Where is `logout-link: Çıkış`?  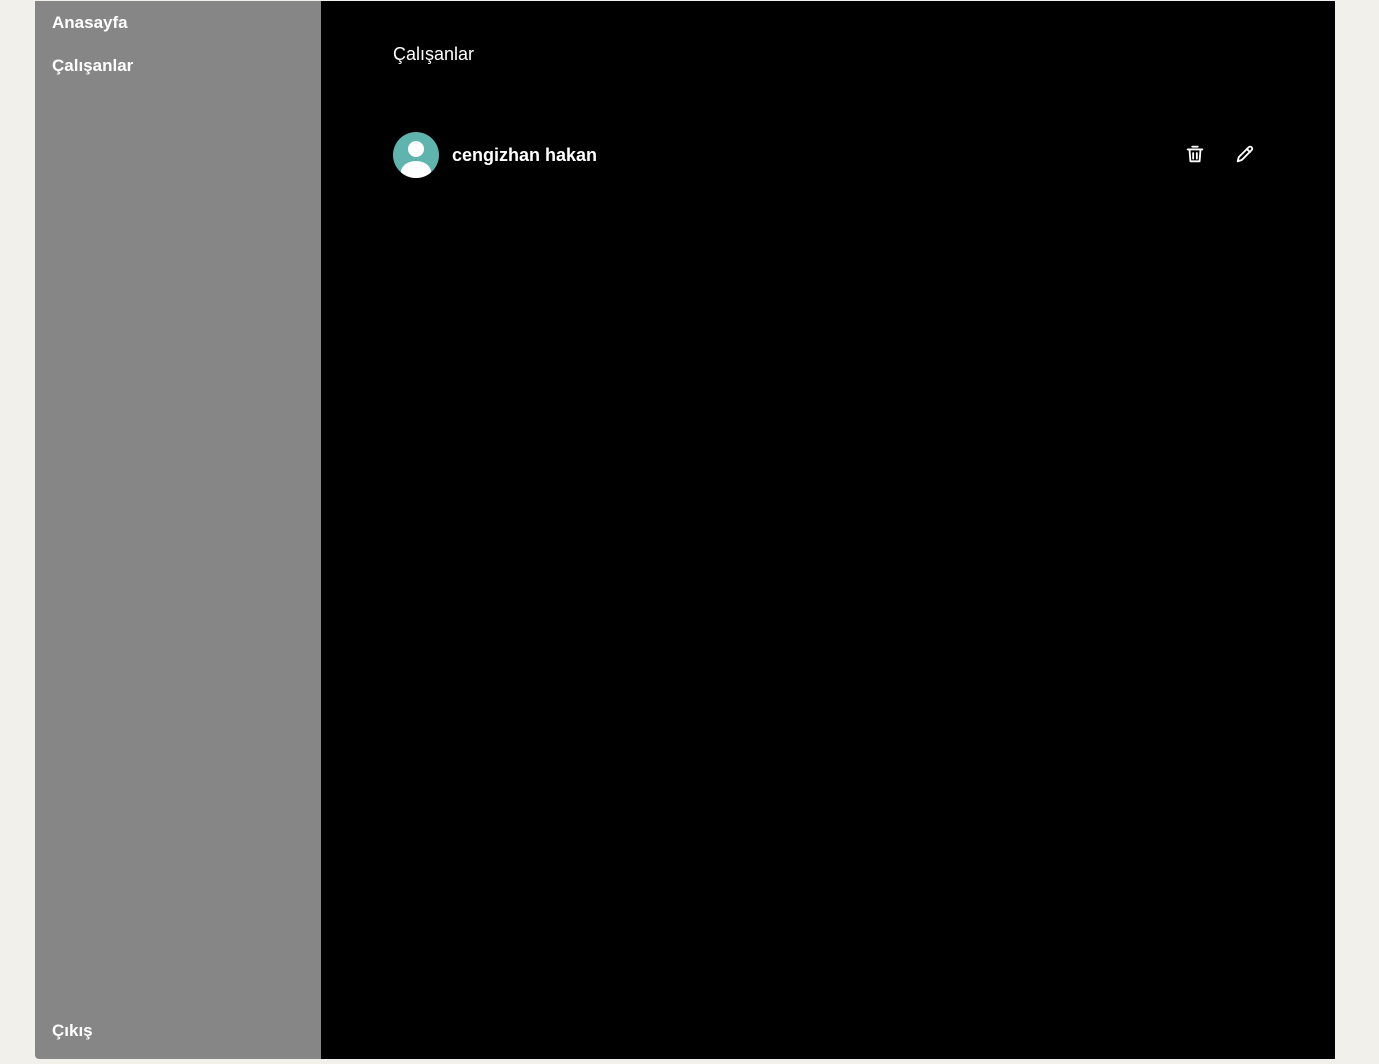
logout-link: Çıkış is located at coordinates (72, 1031).